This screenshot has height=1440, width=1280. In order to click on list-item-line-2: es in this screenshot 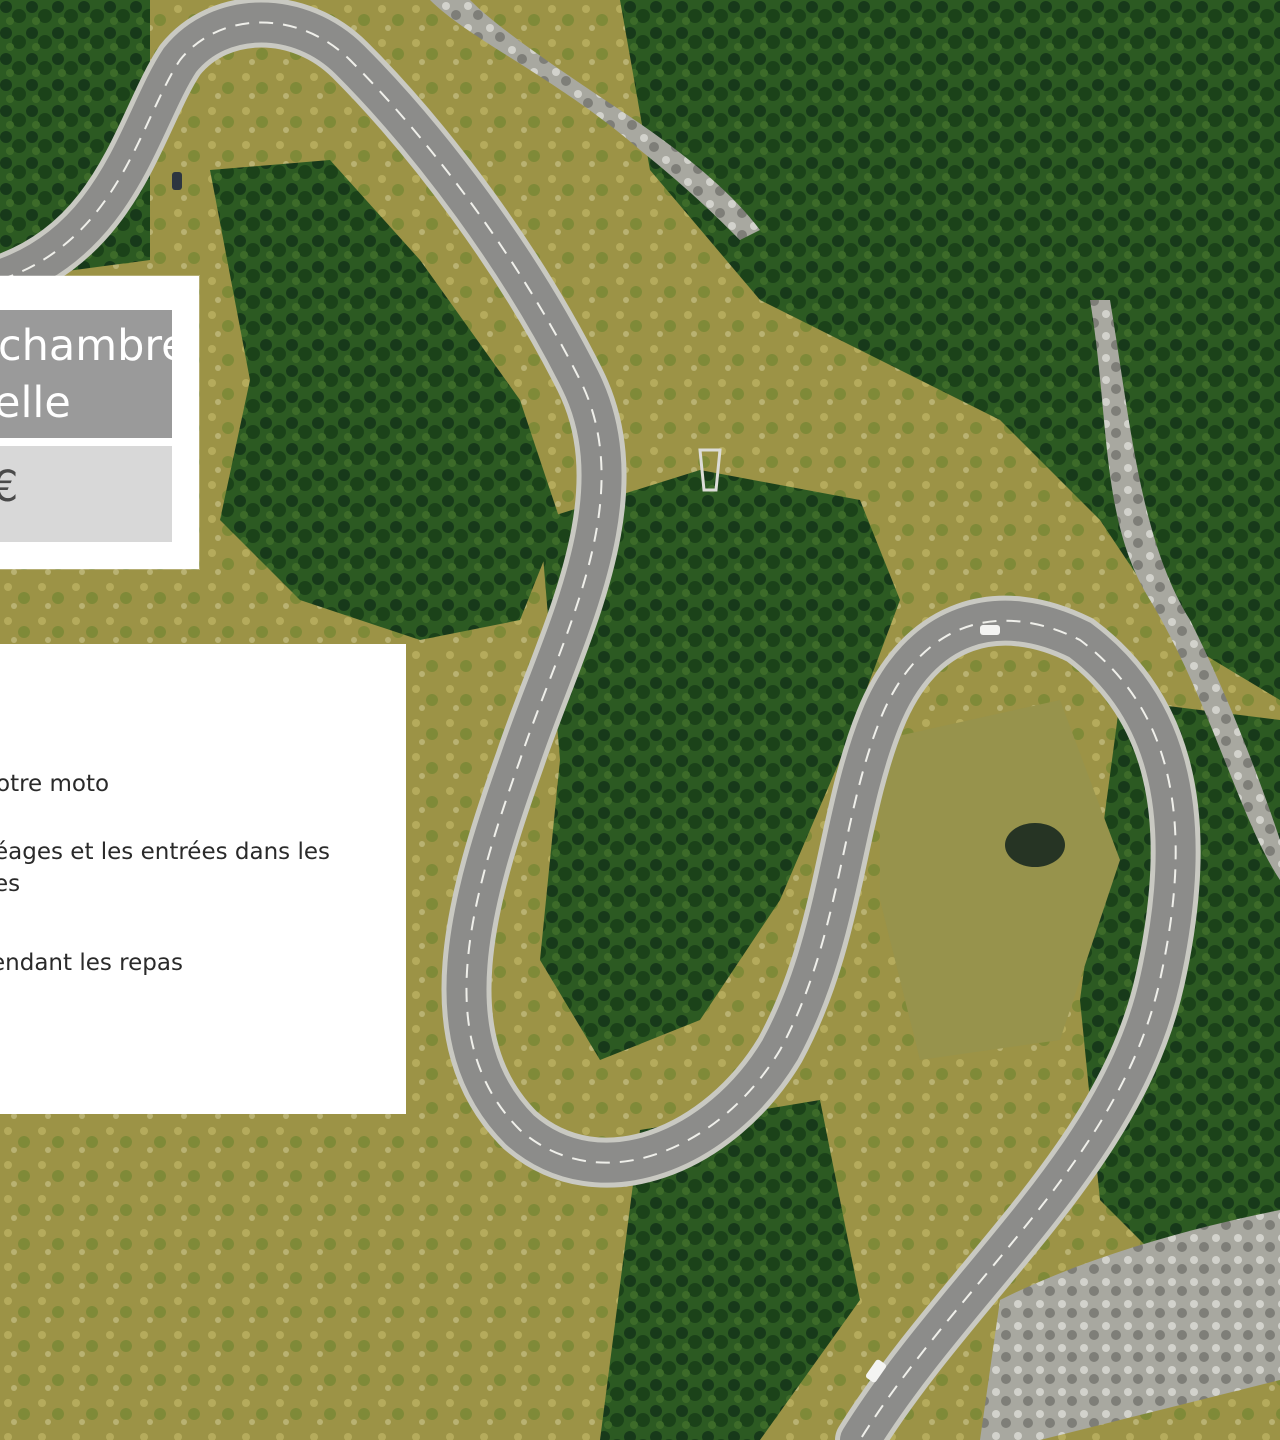, I will do `click(10, 884)`.